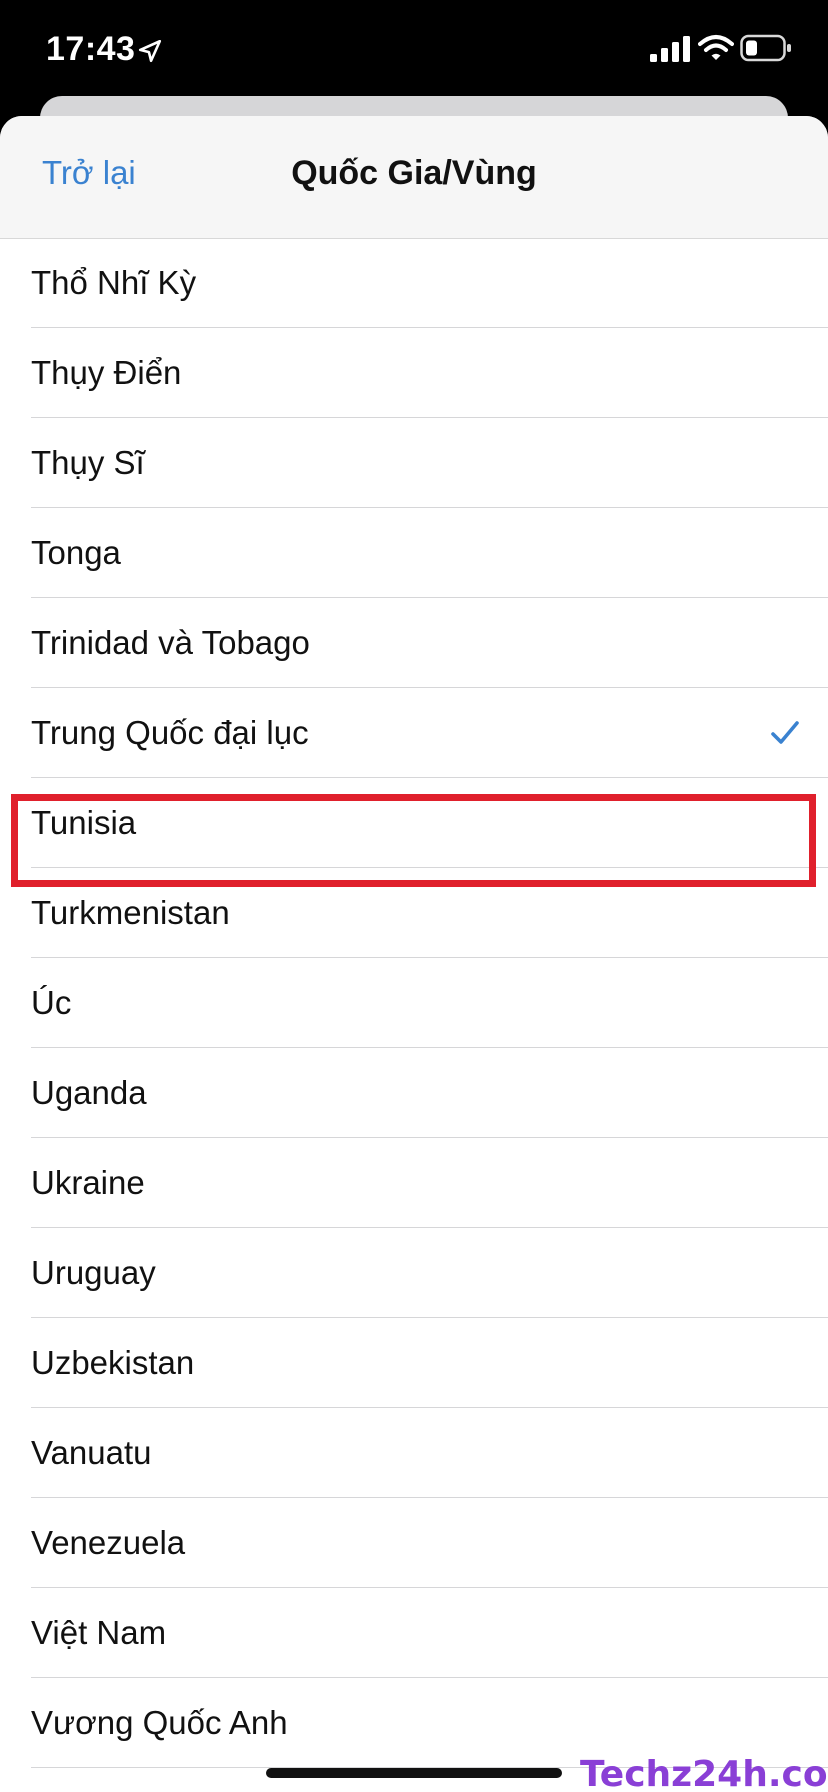  Describe the element at coordinates (159, 1722) in the screenshot. I see `list-item-label: Vương Quốc Anh` at that location.